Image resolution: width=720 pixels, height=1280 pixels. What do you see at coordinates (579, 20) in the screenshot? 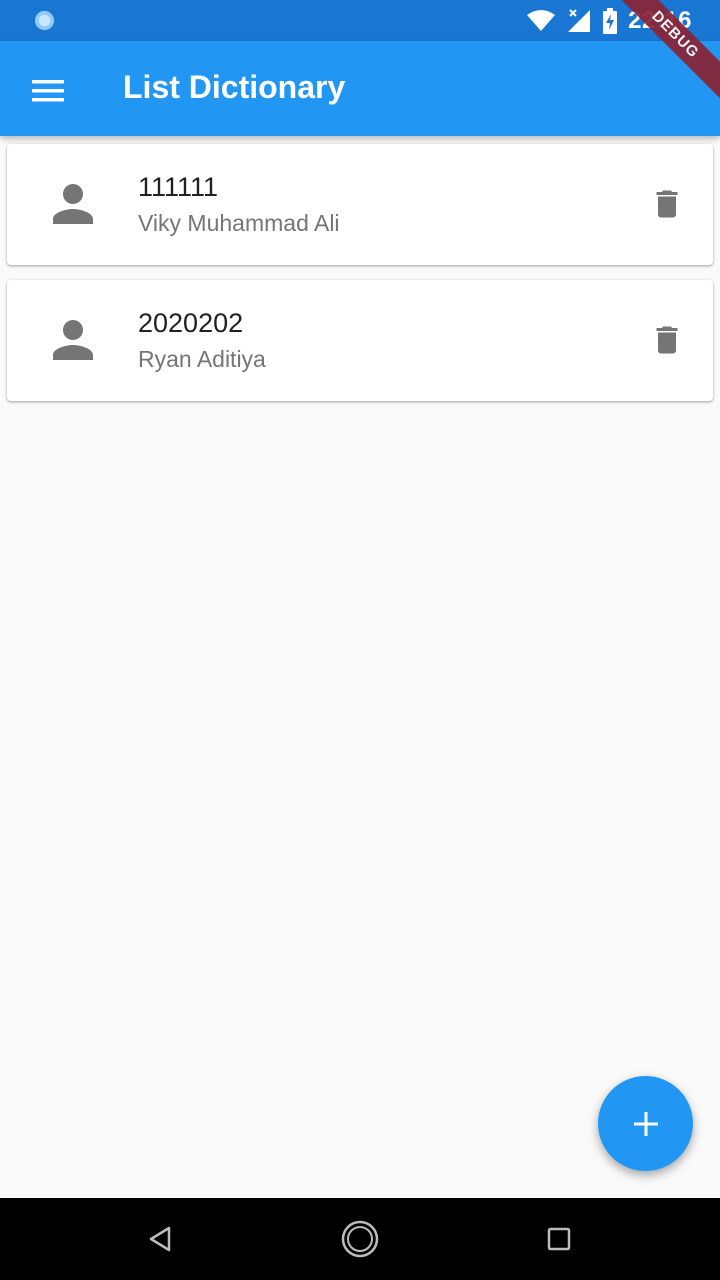
I see `signal-icon` at bounding box center [579, 20].